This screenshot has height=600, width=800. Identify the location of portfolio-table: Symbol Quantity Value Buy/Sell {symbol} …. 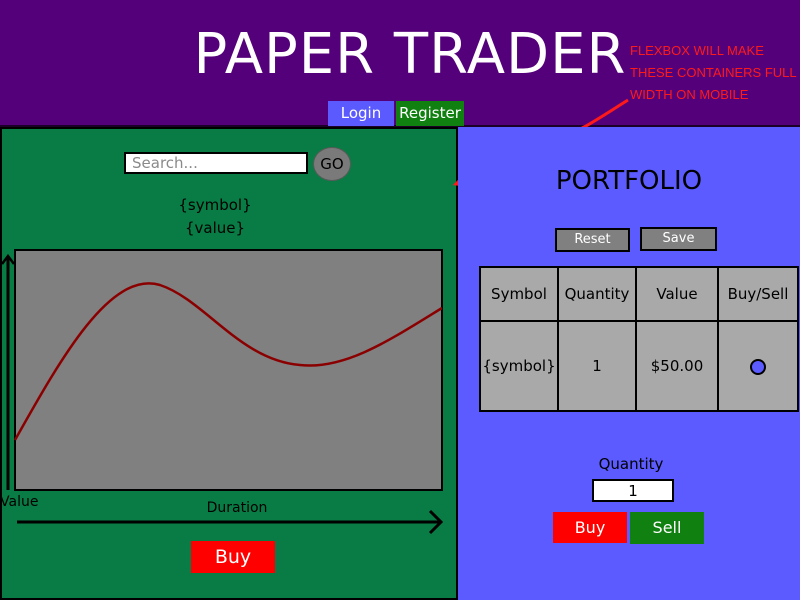
(639, 339).